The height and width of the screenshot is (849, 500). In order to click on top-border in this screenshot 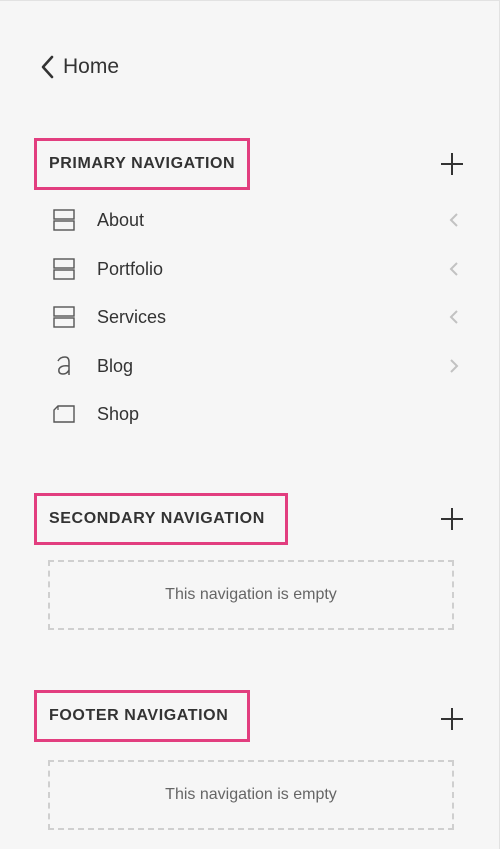, I will do `click(250, 0)`.